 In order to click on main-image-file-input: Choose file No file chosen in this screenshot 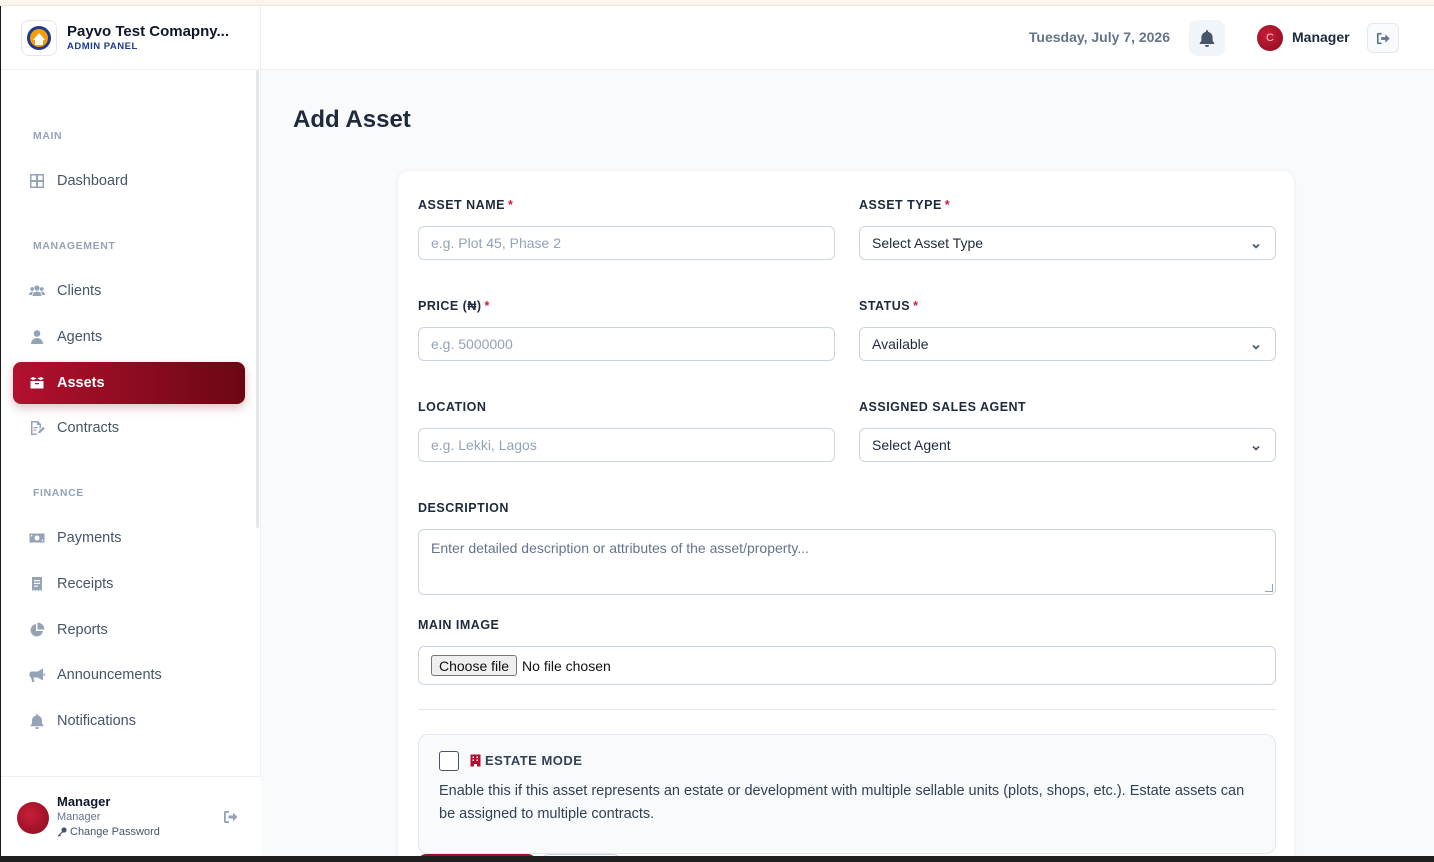, I will do `click(847, 665)`.